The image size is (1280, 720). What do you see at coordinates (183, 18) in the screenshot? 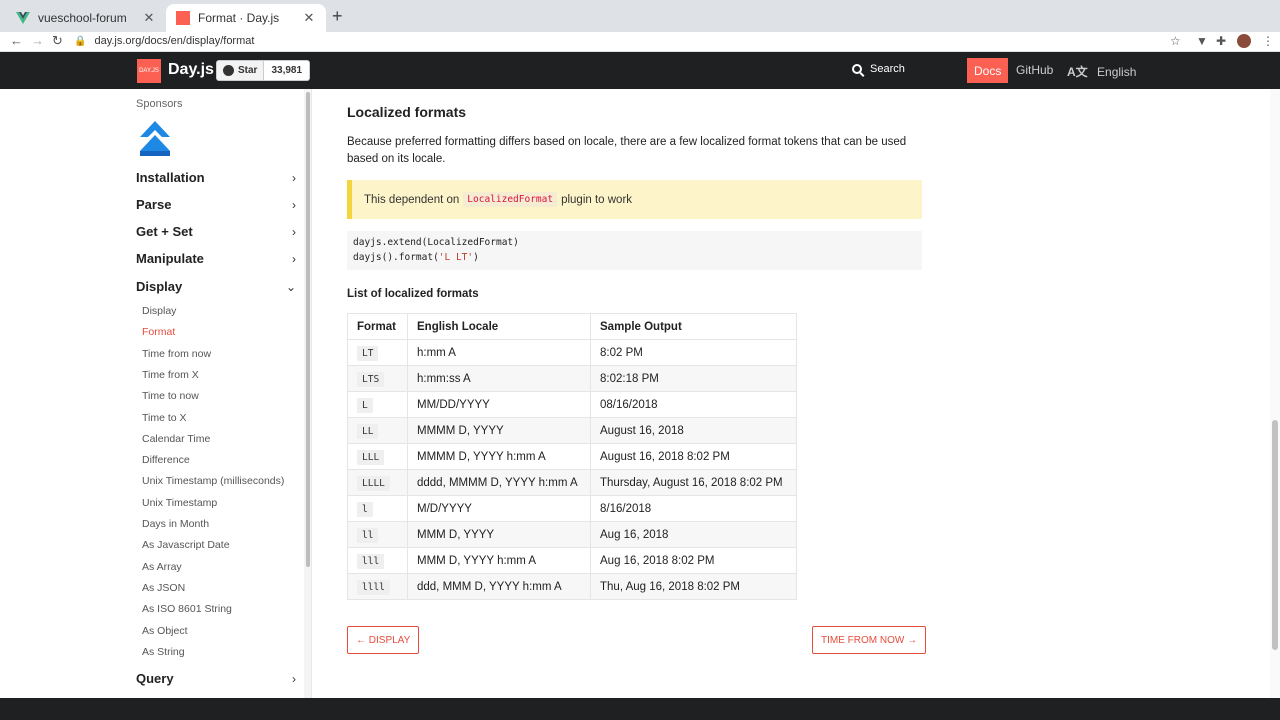
I see `dayjs-favicon-icon` at bounding box center [183, 18].